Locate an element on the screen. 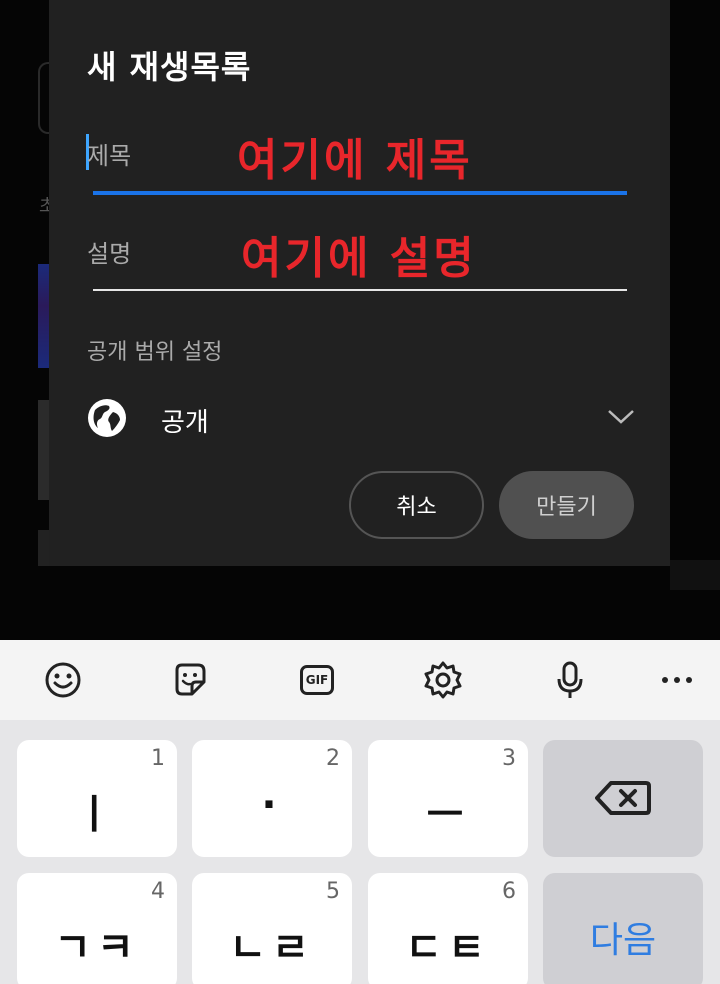  next-key-label: 다음 is located at coordinates (623, 940).